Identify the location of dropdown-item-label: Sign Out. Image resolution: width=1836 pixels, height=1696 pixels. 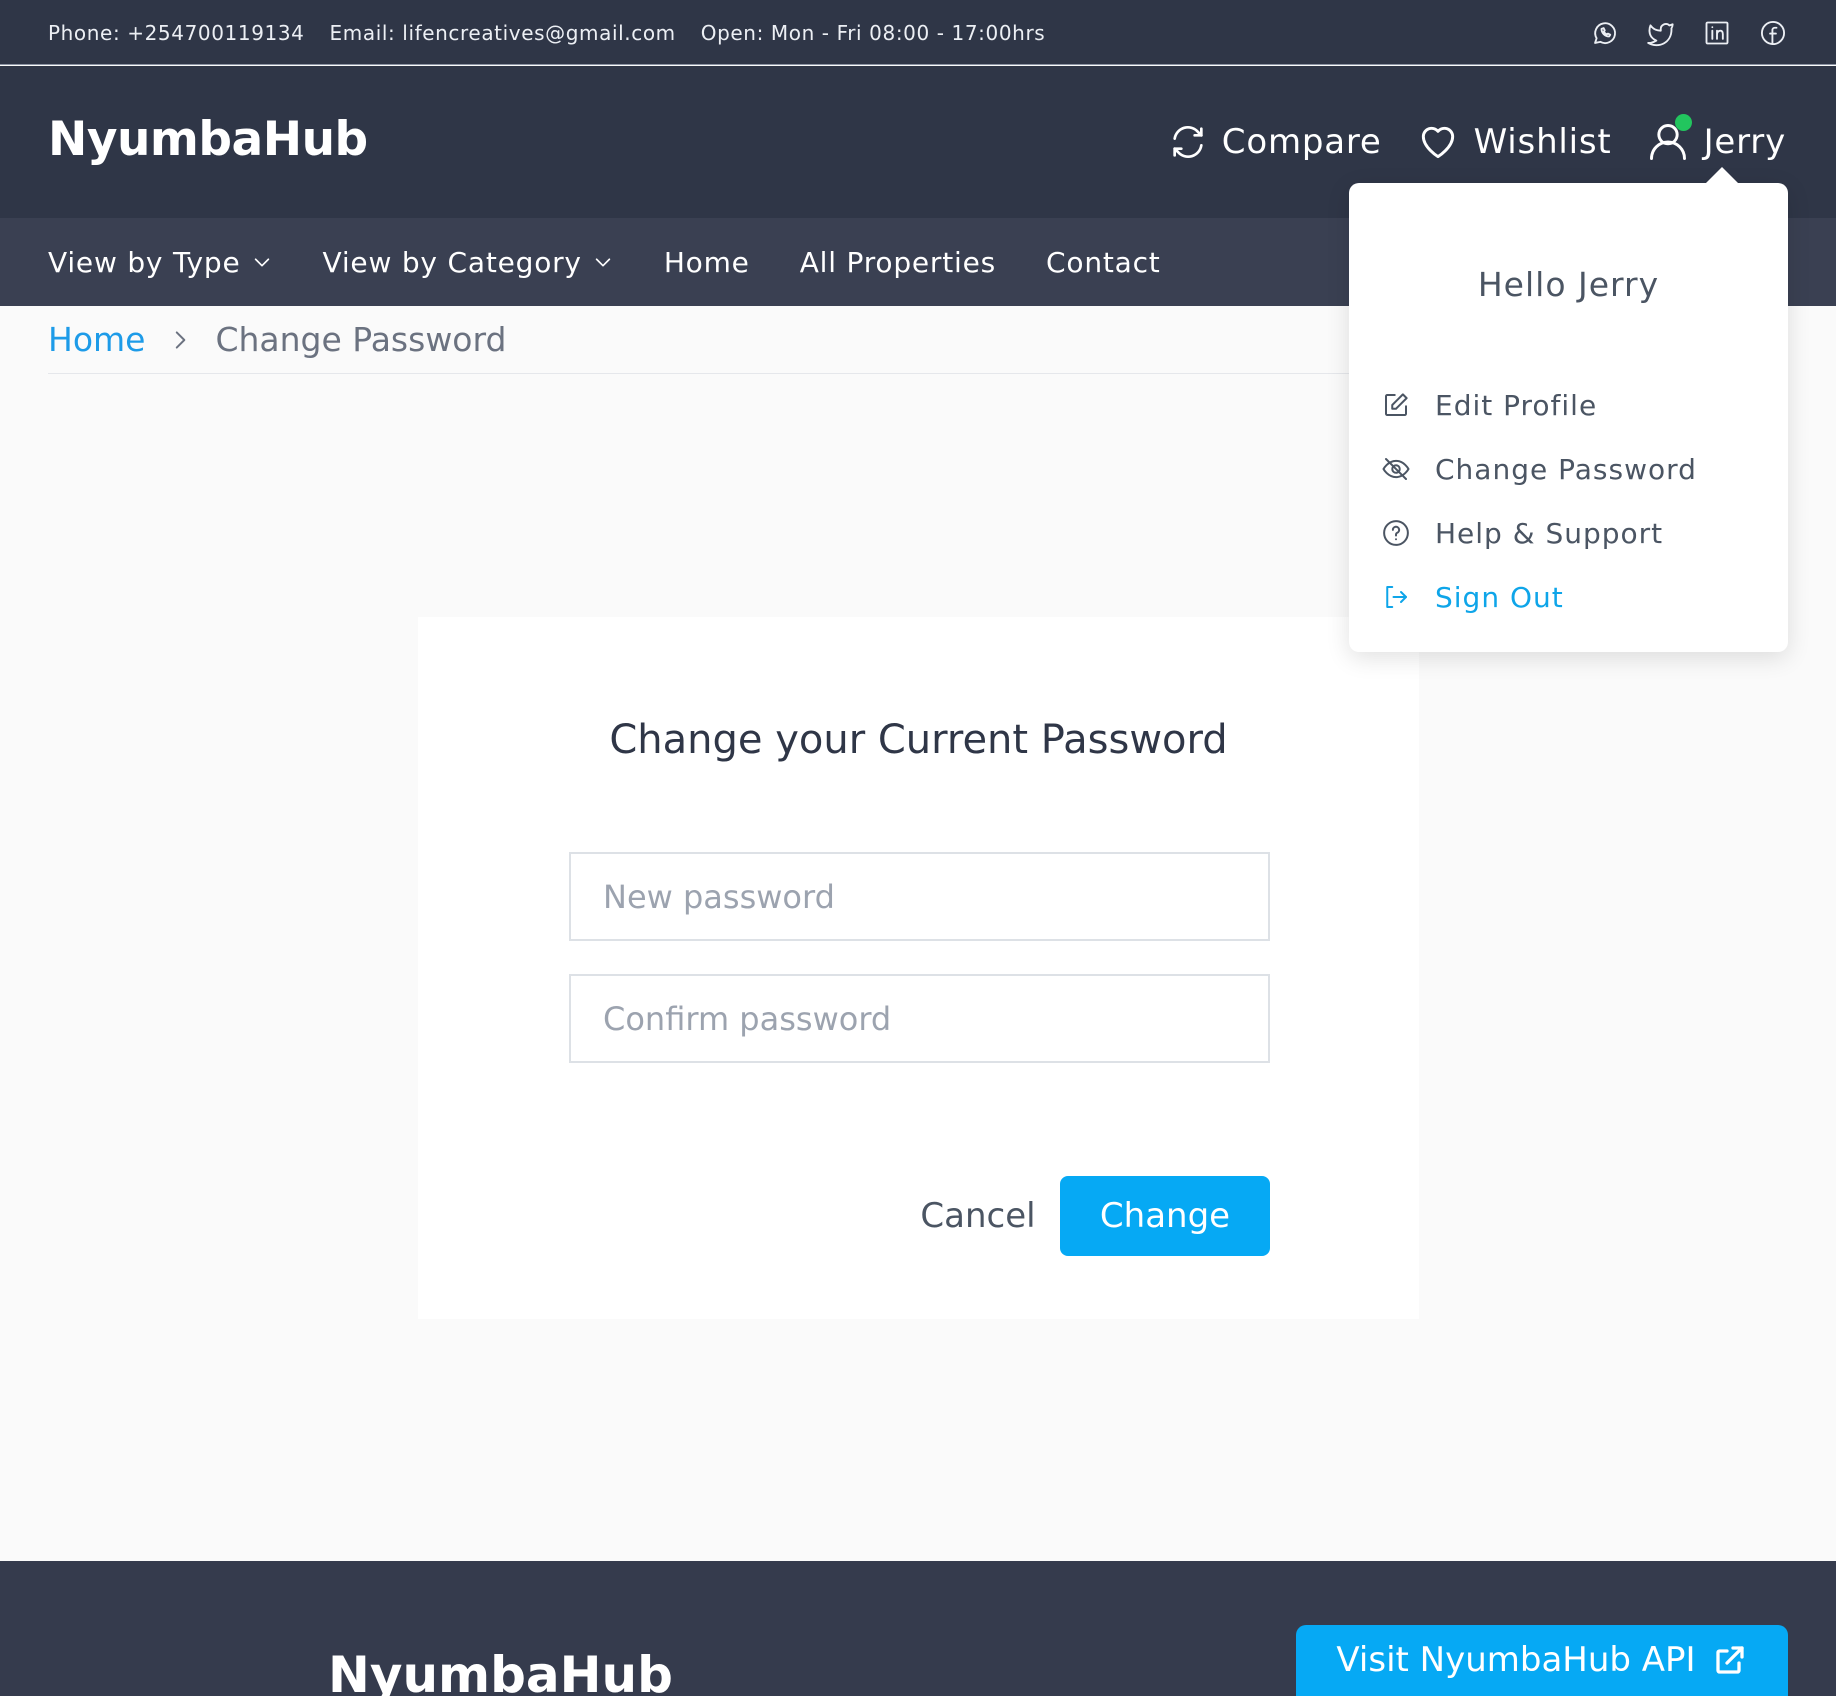
(1499, 597).